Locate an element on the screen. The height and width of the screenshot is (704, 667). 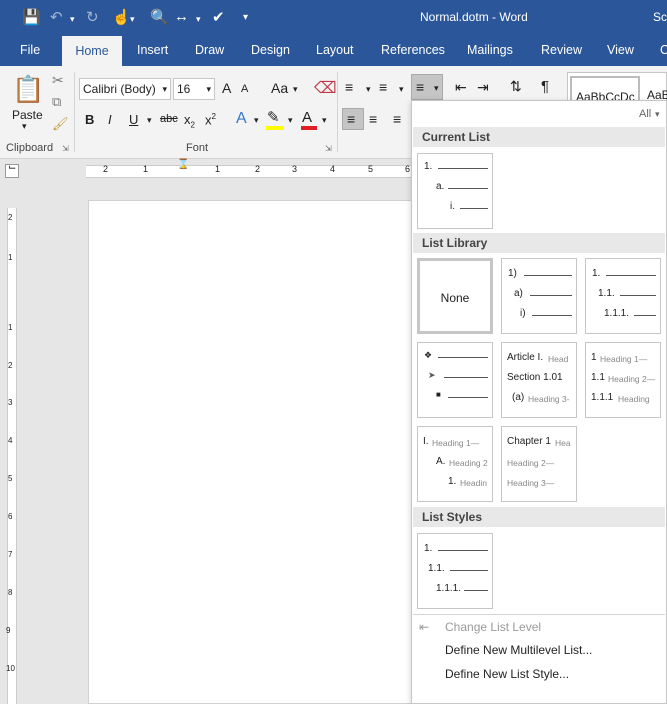
italic-button: I is located at coordinates (110, 119).